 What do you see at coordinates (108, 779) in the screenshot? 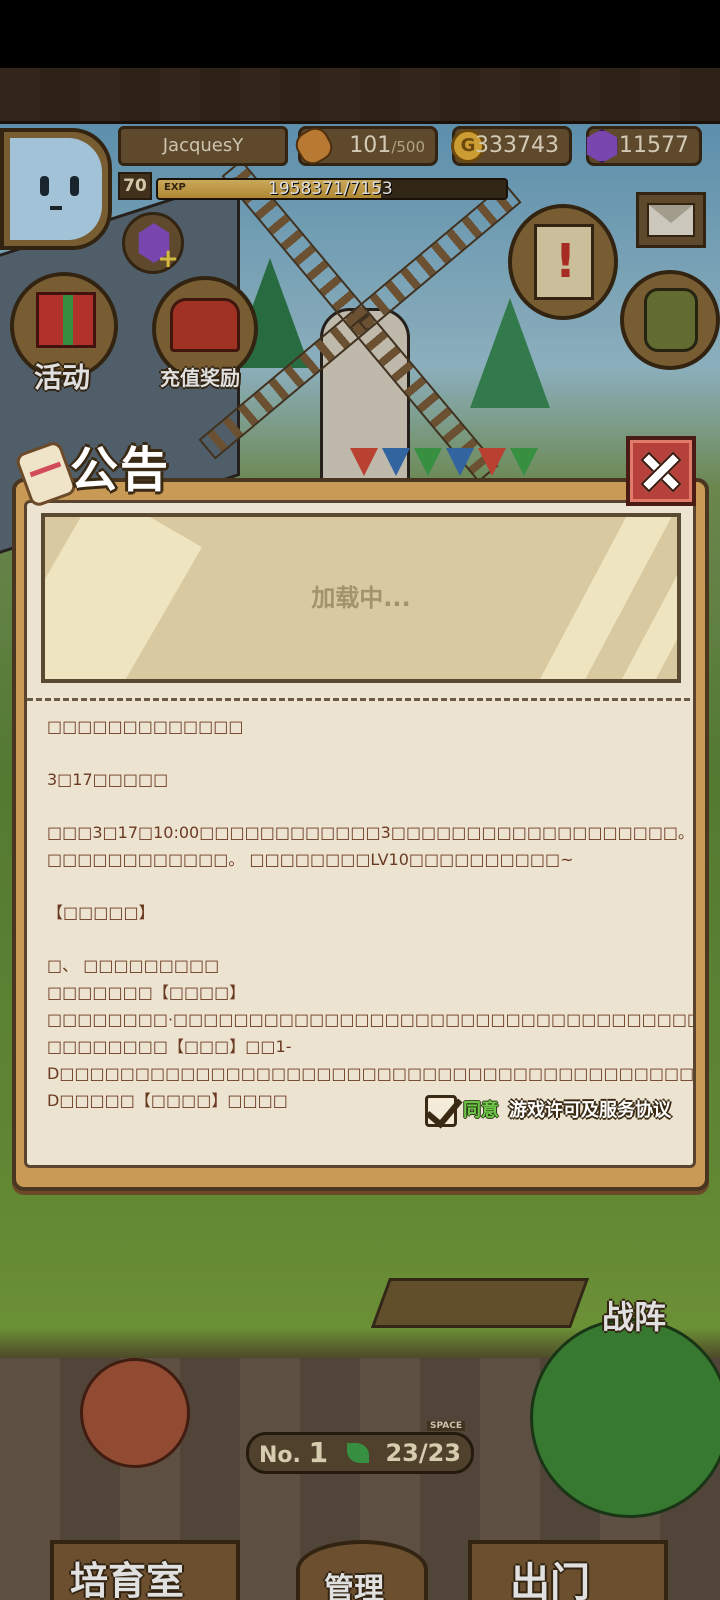
I see `announcement-paragraph: 3□17□□□□□` at bounding box center [108, 779].